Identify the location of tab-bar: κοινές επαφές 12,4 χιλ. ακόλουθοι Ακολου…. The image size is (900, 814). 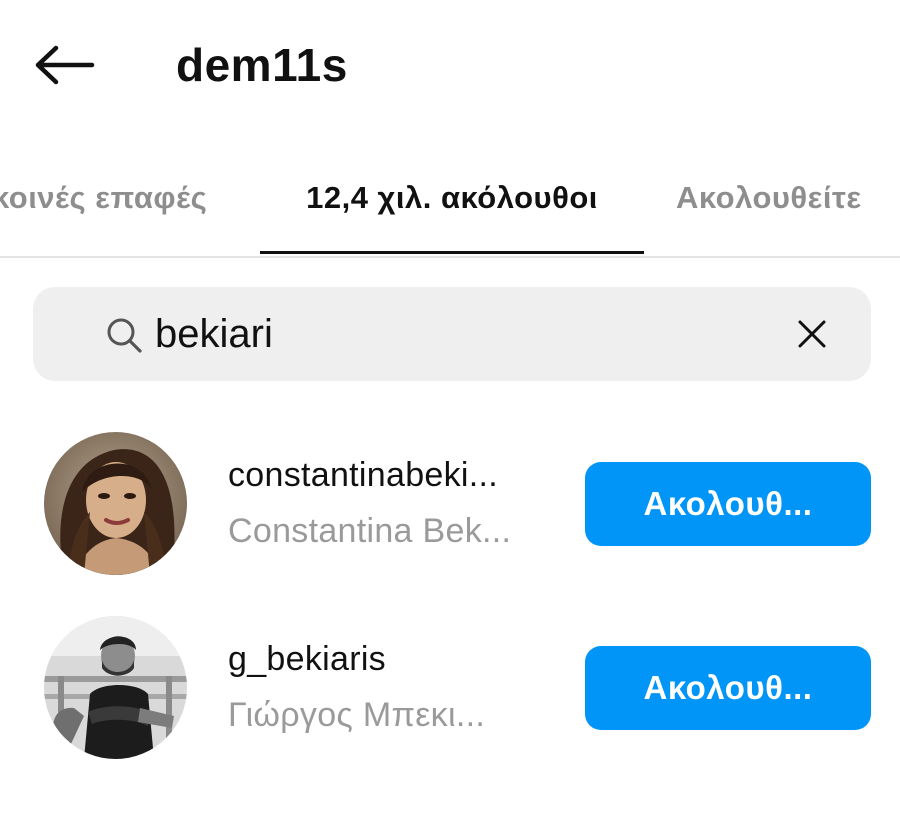
(450, 203).